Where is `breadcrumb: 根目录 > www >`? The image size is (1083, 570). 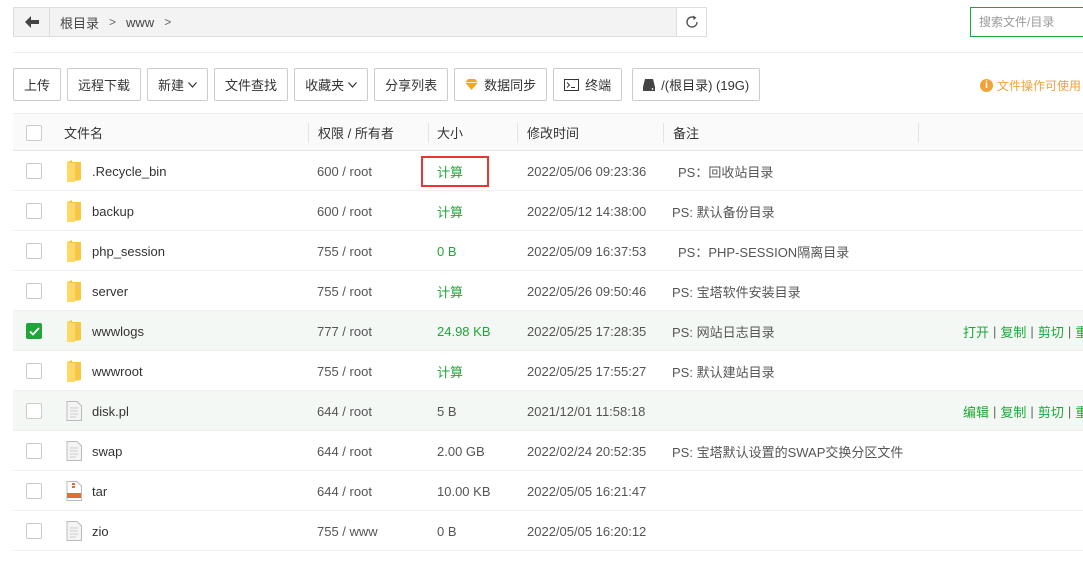
breadcrumb: 根目录 > www > is located at coordinates (363, 22).